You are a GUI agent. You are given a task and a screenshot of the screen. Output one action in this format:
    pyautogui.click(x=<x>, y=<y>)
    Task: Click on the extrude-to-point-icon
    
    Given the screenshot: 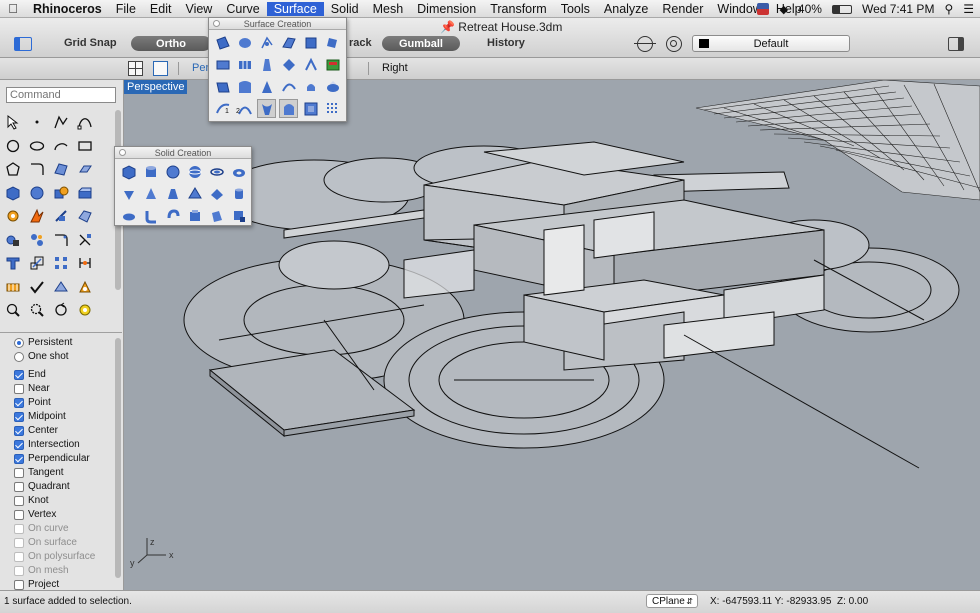 What is the action you would take?
    pyautogui.click(x=288, y=108)
    